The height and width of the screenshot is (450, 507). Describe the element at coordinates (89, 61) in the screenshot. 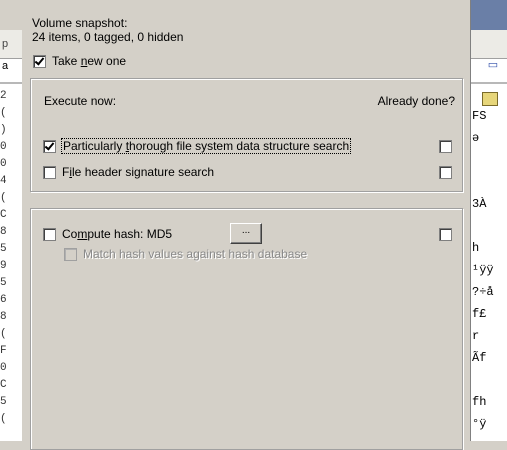

I see `take-new-one-label: Take new one` at that location.